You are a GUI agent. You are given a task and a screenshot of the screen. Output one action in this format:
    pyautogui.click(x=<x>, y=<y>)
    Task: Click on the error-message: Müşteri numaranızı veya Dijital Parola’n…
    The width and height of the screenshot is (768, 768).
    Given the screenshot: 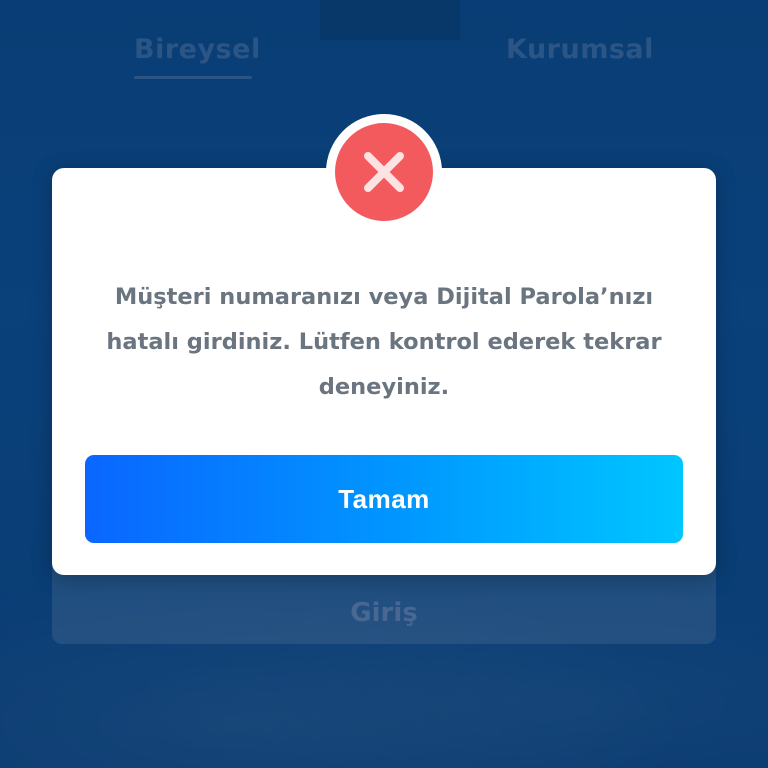 What is the action you would take?
    pyautogui.click(x=384, y=342)
    